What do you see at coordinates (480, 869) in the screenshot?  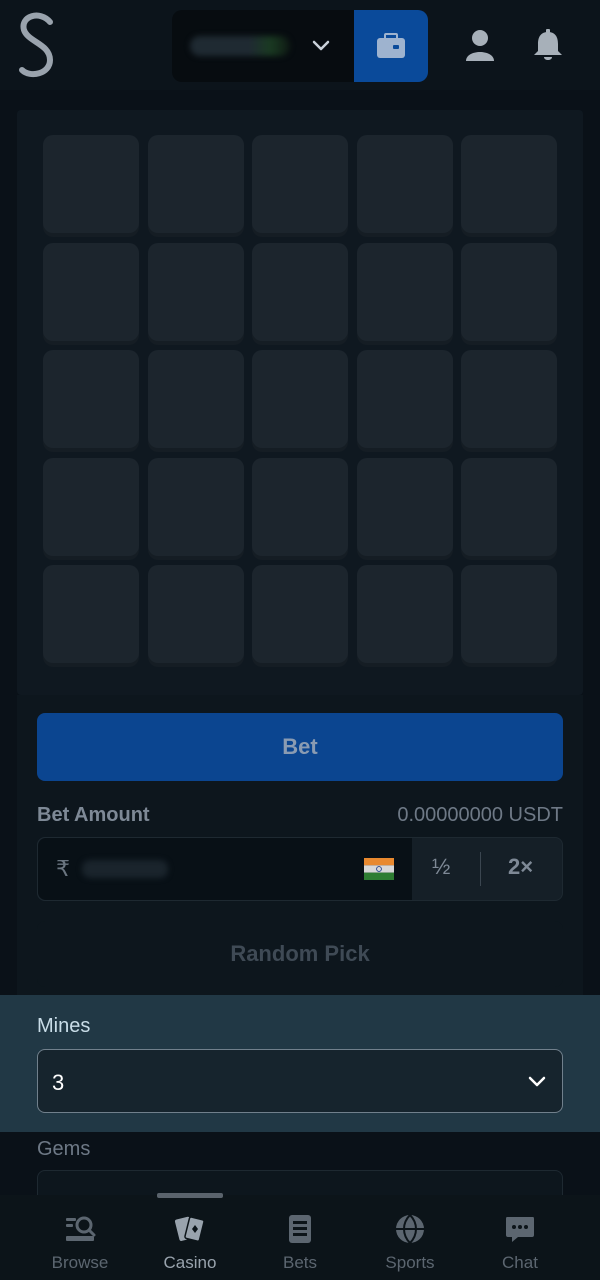 I see `divider` at bounding box center [480, 869].